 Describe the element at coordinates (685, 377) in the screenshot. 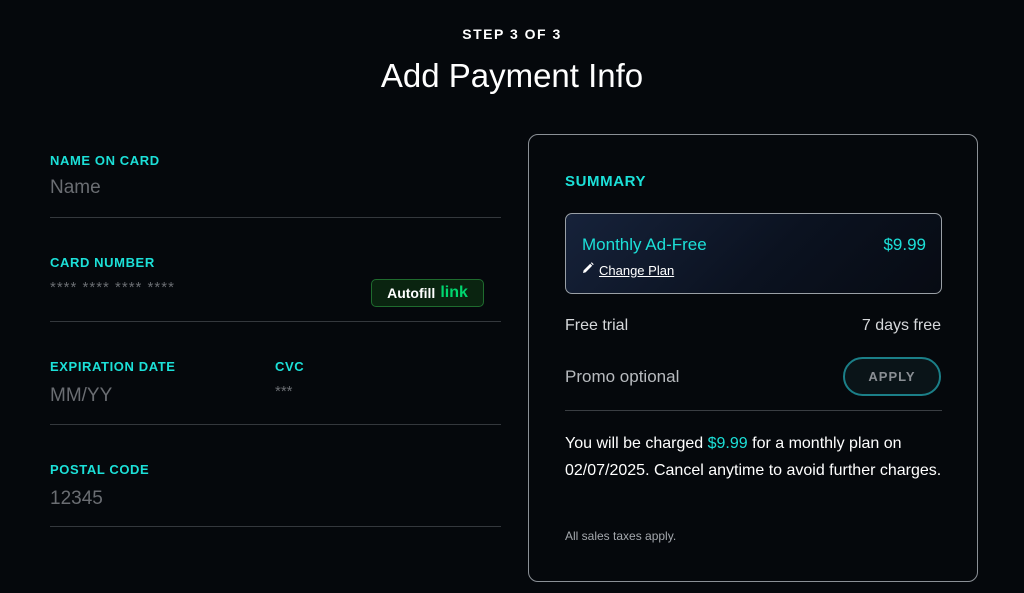

I see `promo-input` at that location.